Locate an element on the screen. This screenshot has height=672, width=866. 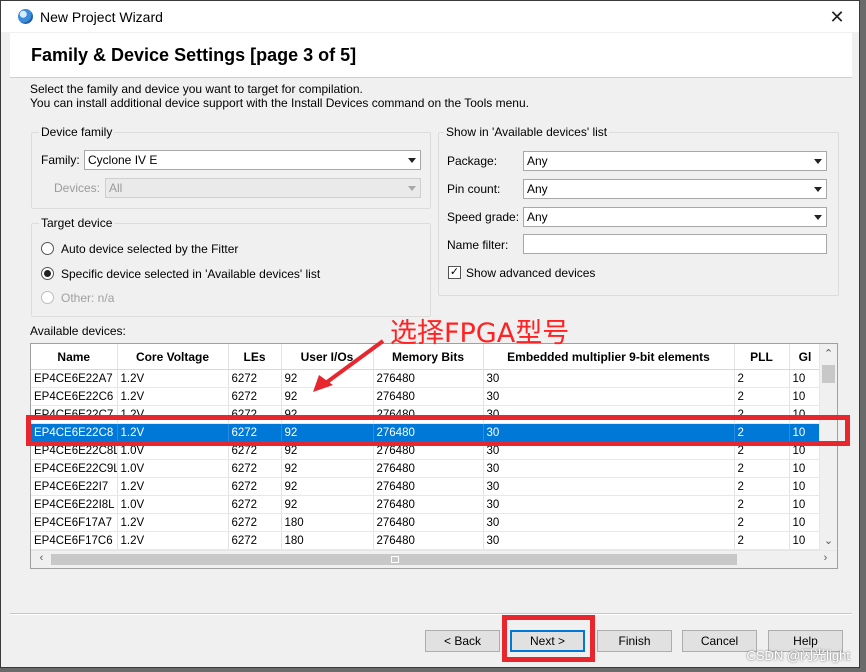
pin-count-select: Any is located at coordinates (675, 189).